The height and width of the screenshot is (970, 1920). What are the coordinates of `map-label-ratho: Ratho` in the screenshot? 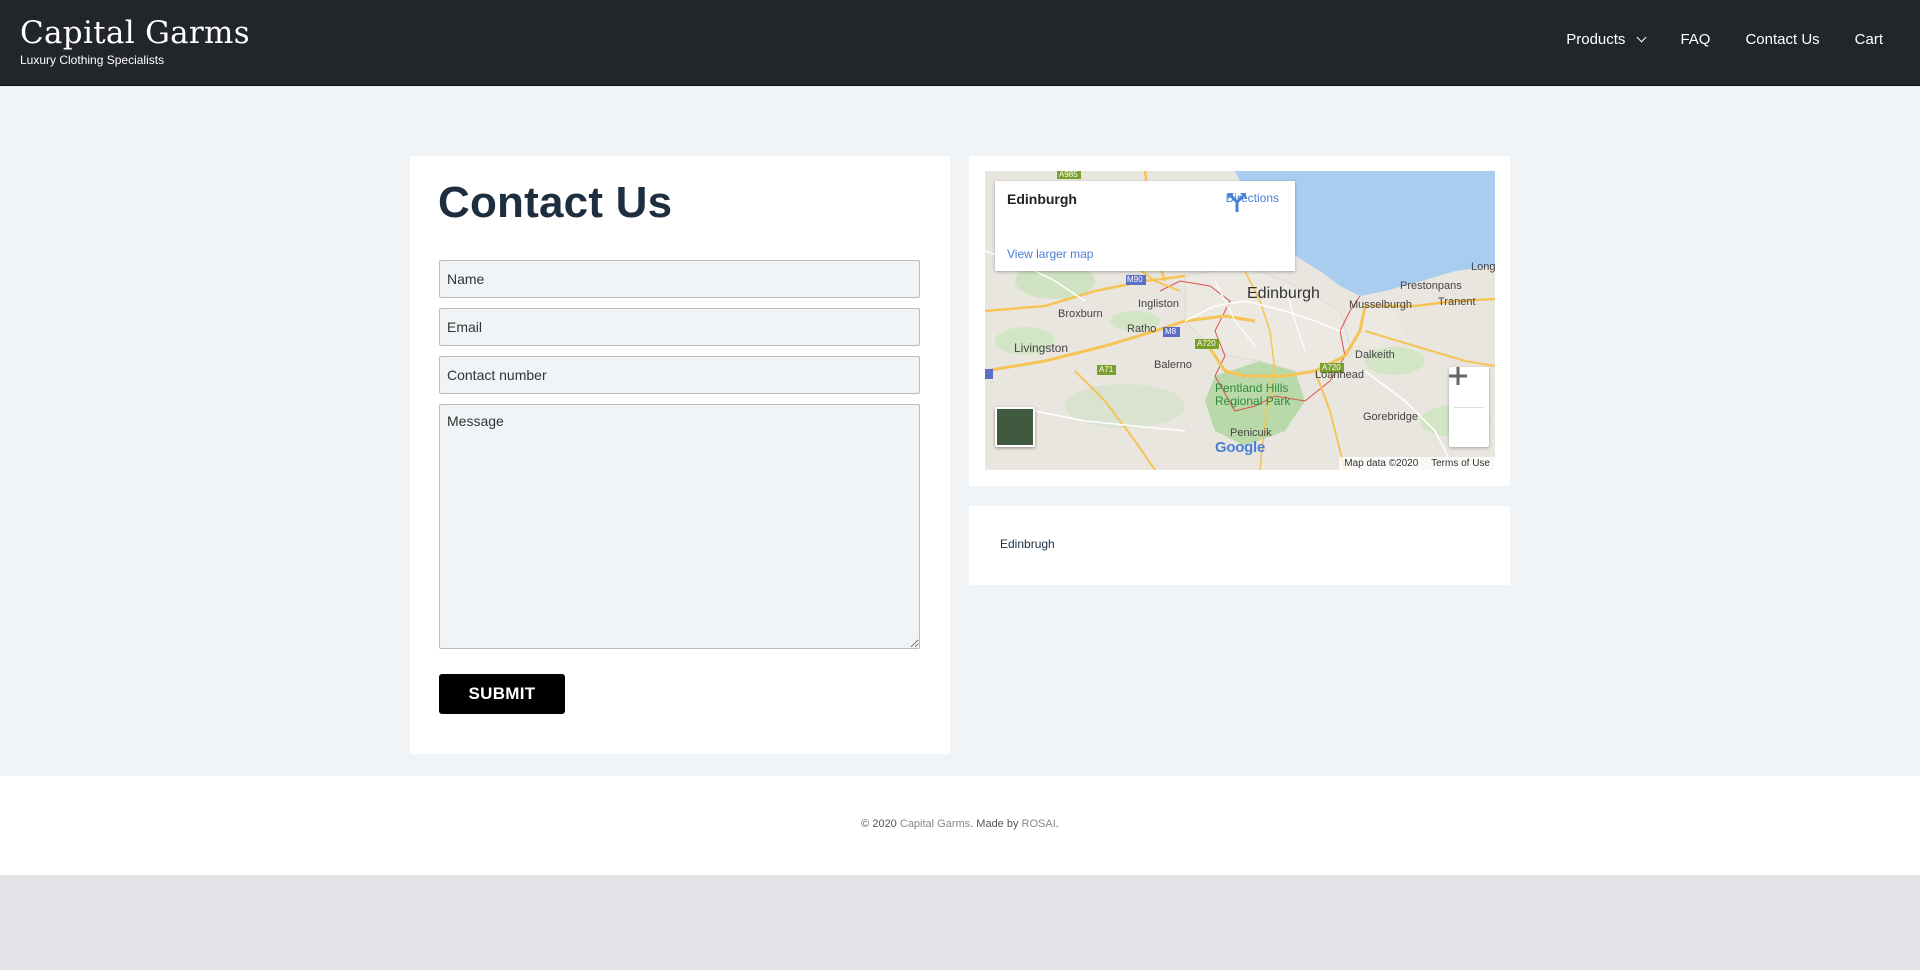 It's located at (1142, 329).